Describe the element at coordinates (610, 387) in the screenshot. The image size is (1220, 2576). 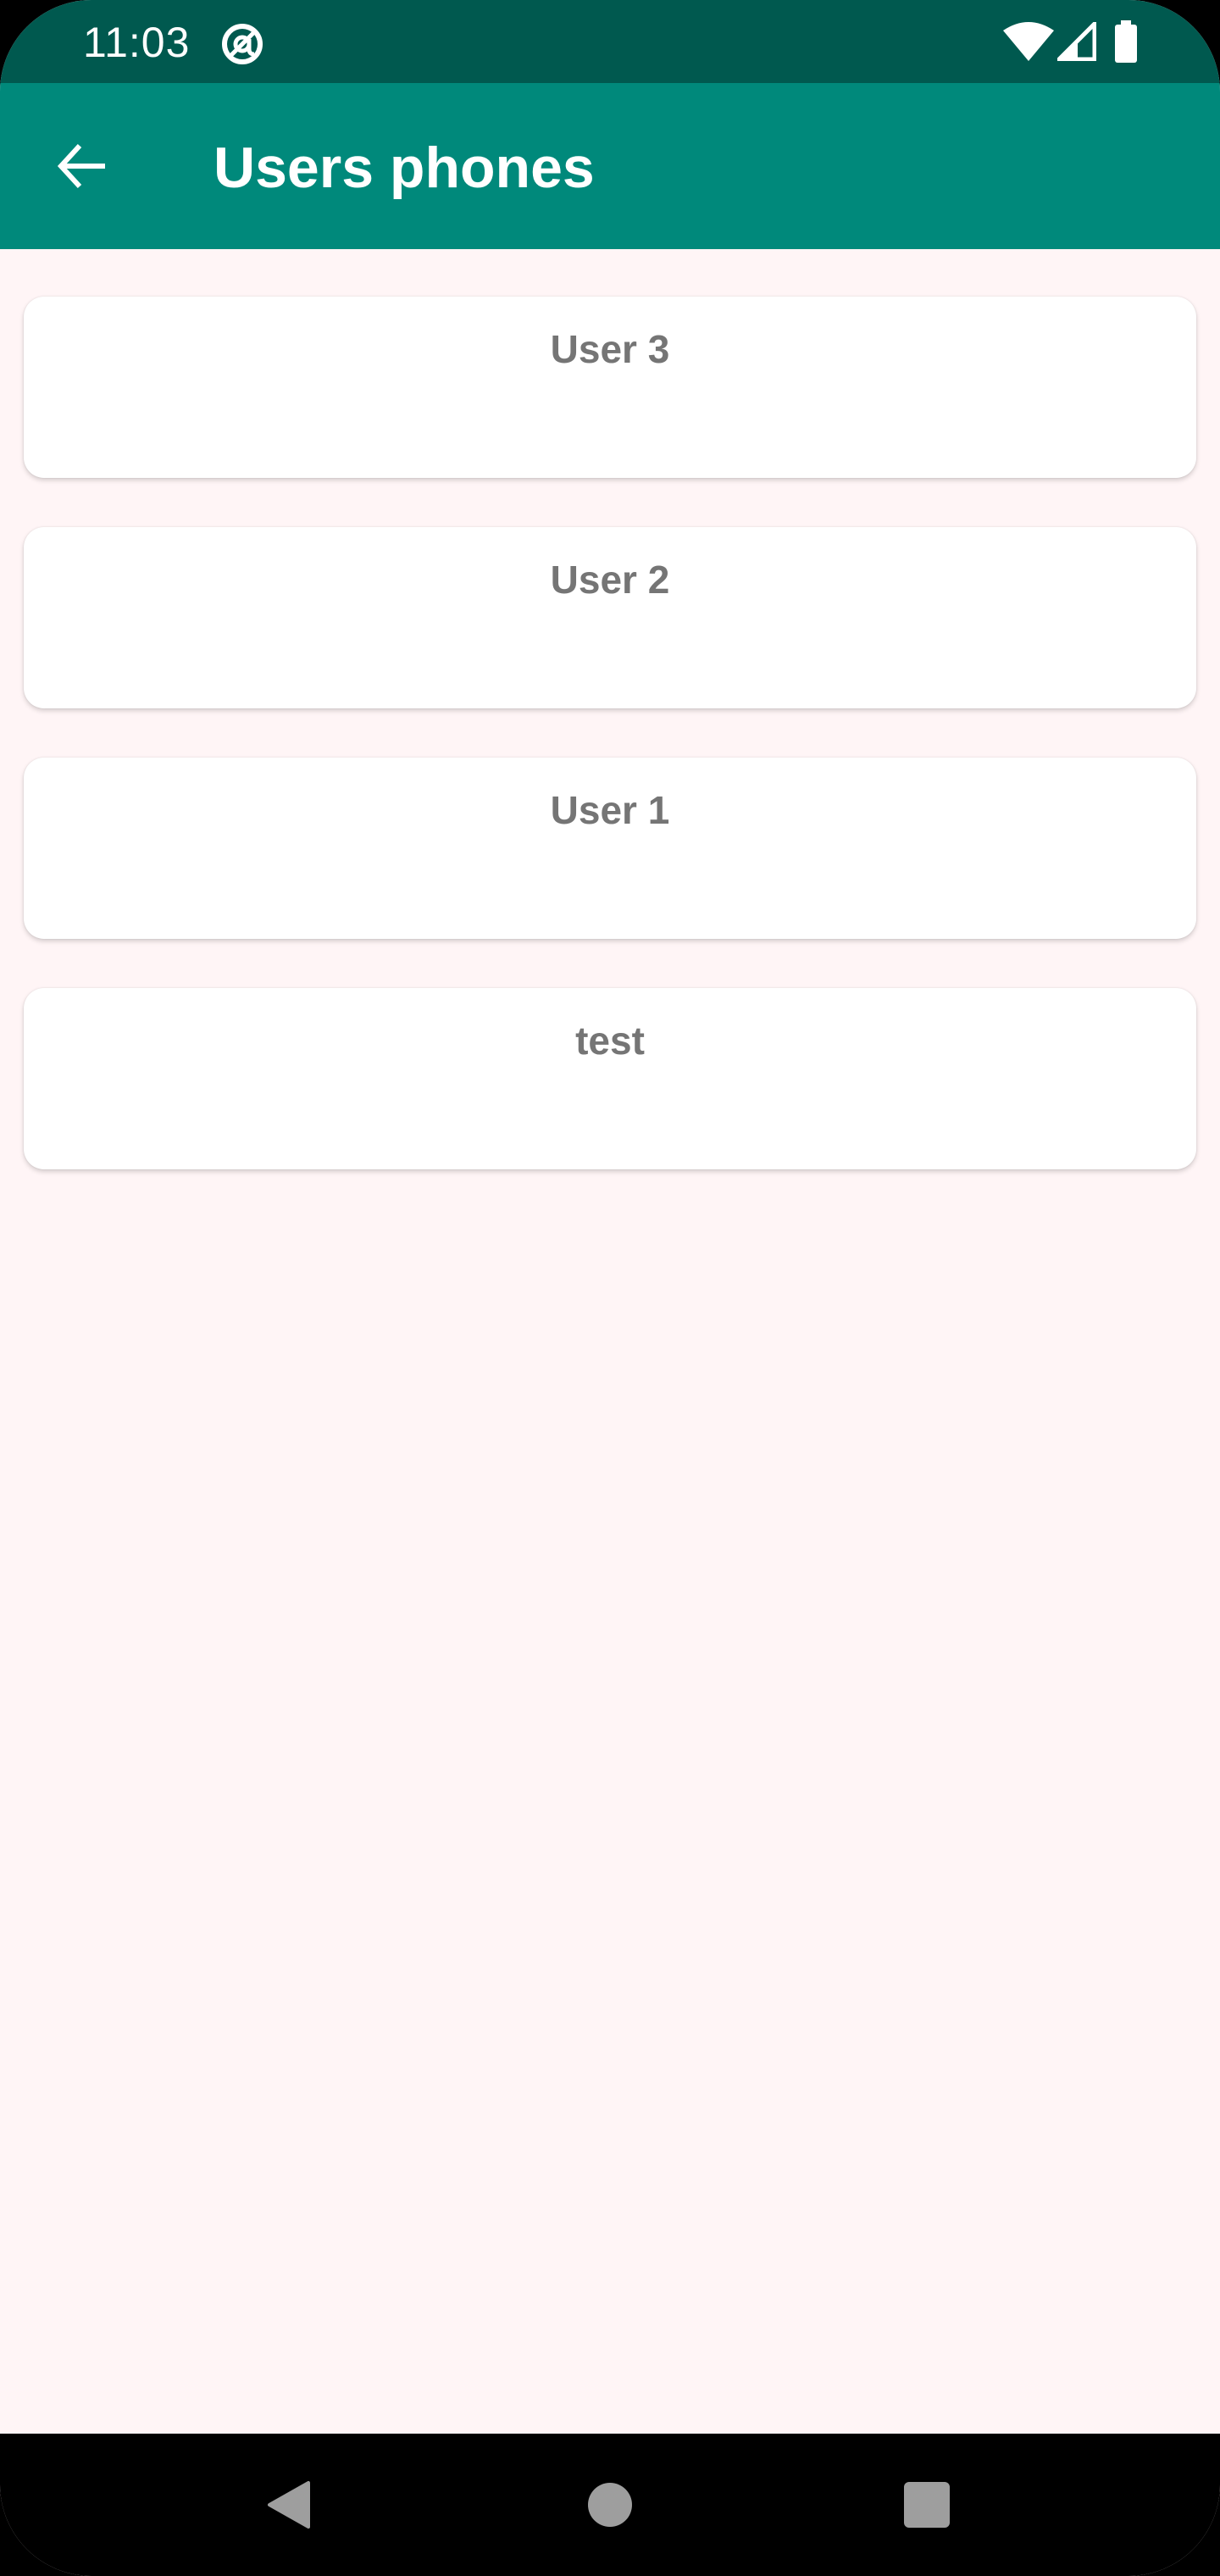
I see `user-card: User 3` at that location.